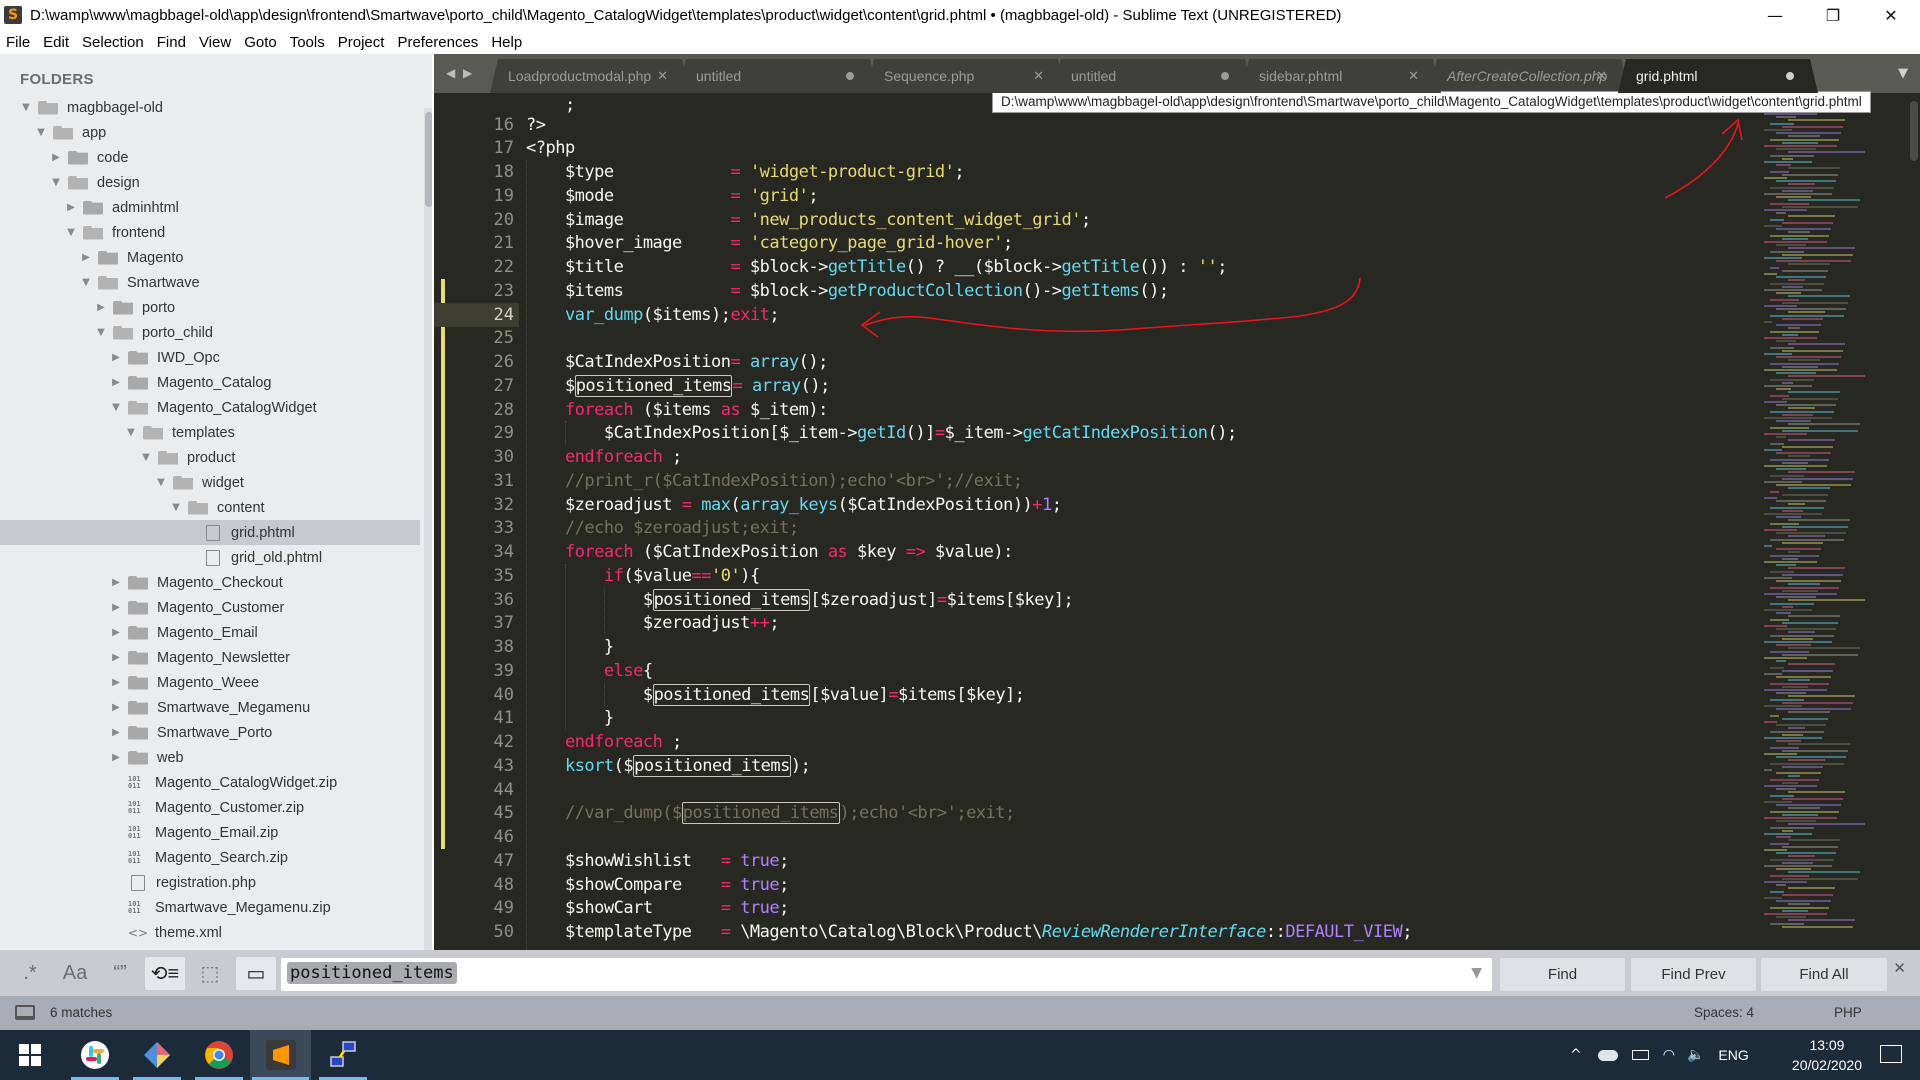  I want to click on tree-folder: ▼ widget, so click(210, 482).